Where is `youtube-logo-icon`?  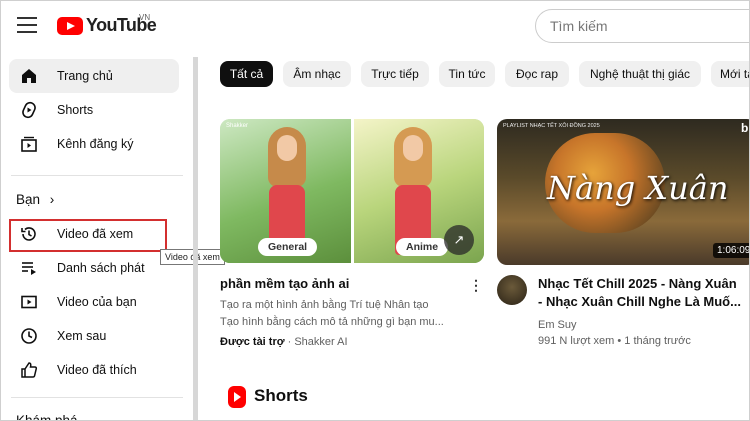
youtube-logo-icon is located at coordinates (70, 25).